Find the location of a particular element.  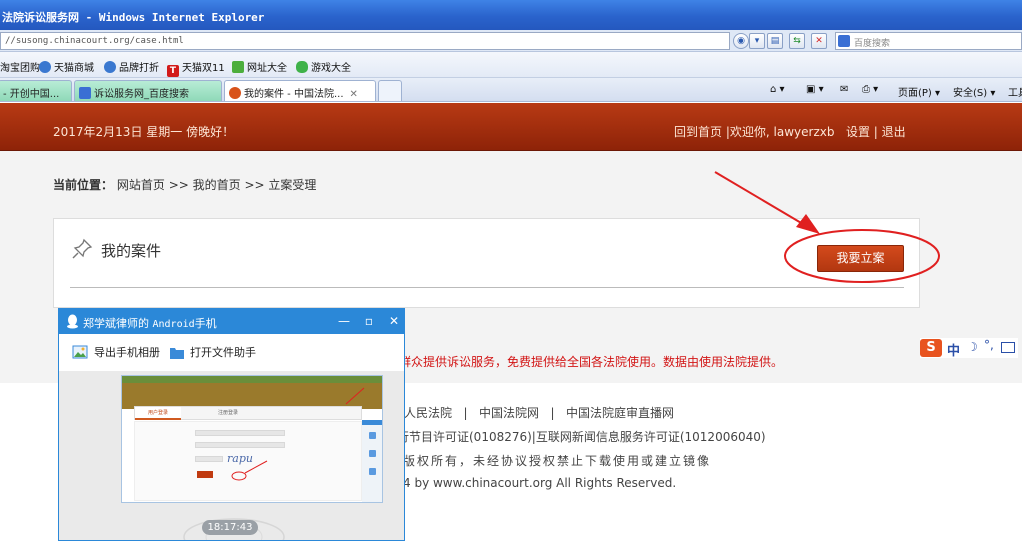

thumb-button is located at coordinates (205, 474).